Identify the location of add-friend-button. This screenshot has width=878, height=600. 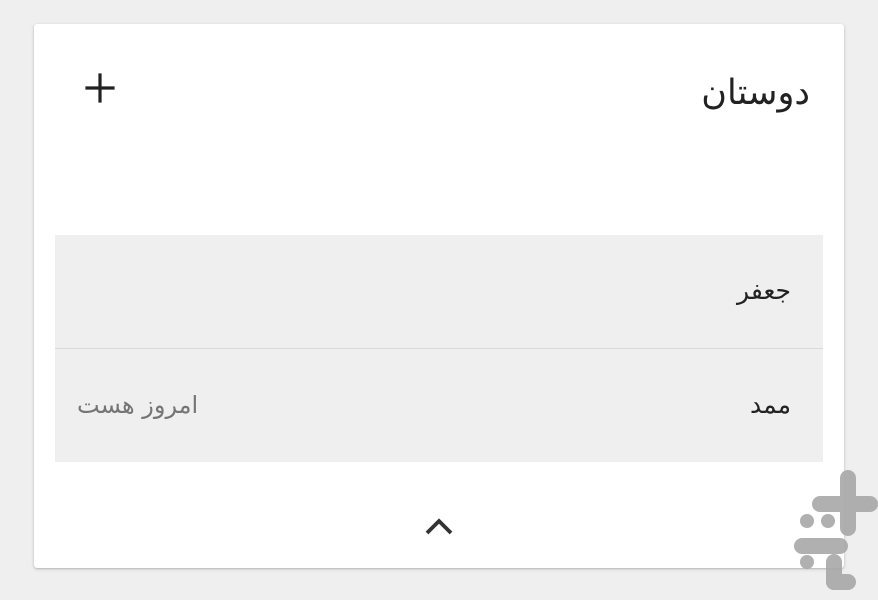
(100, 88).